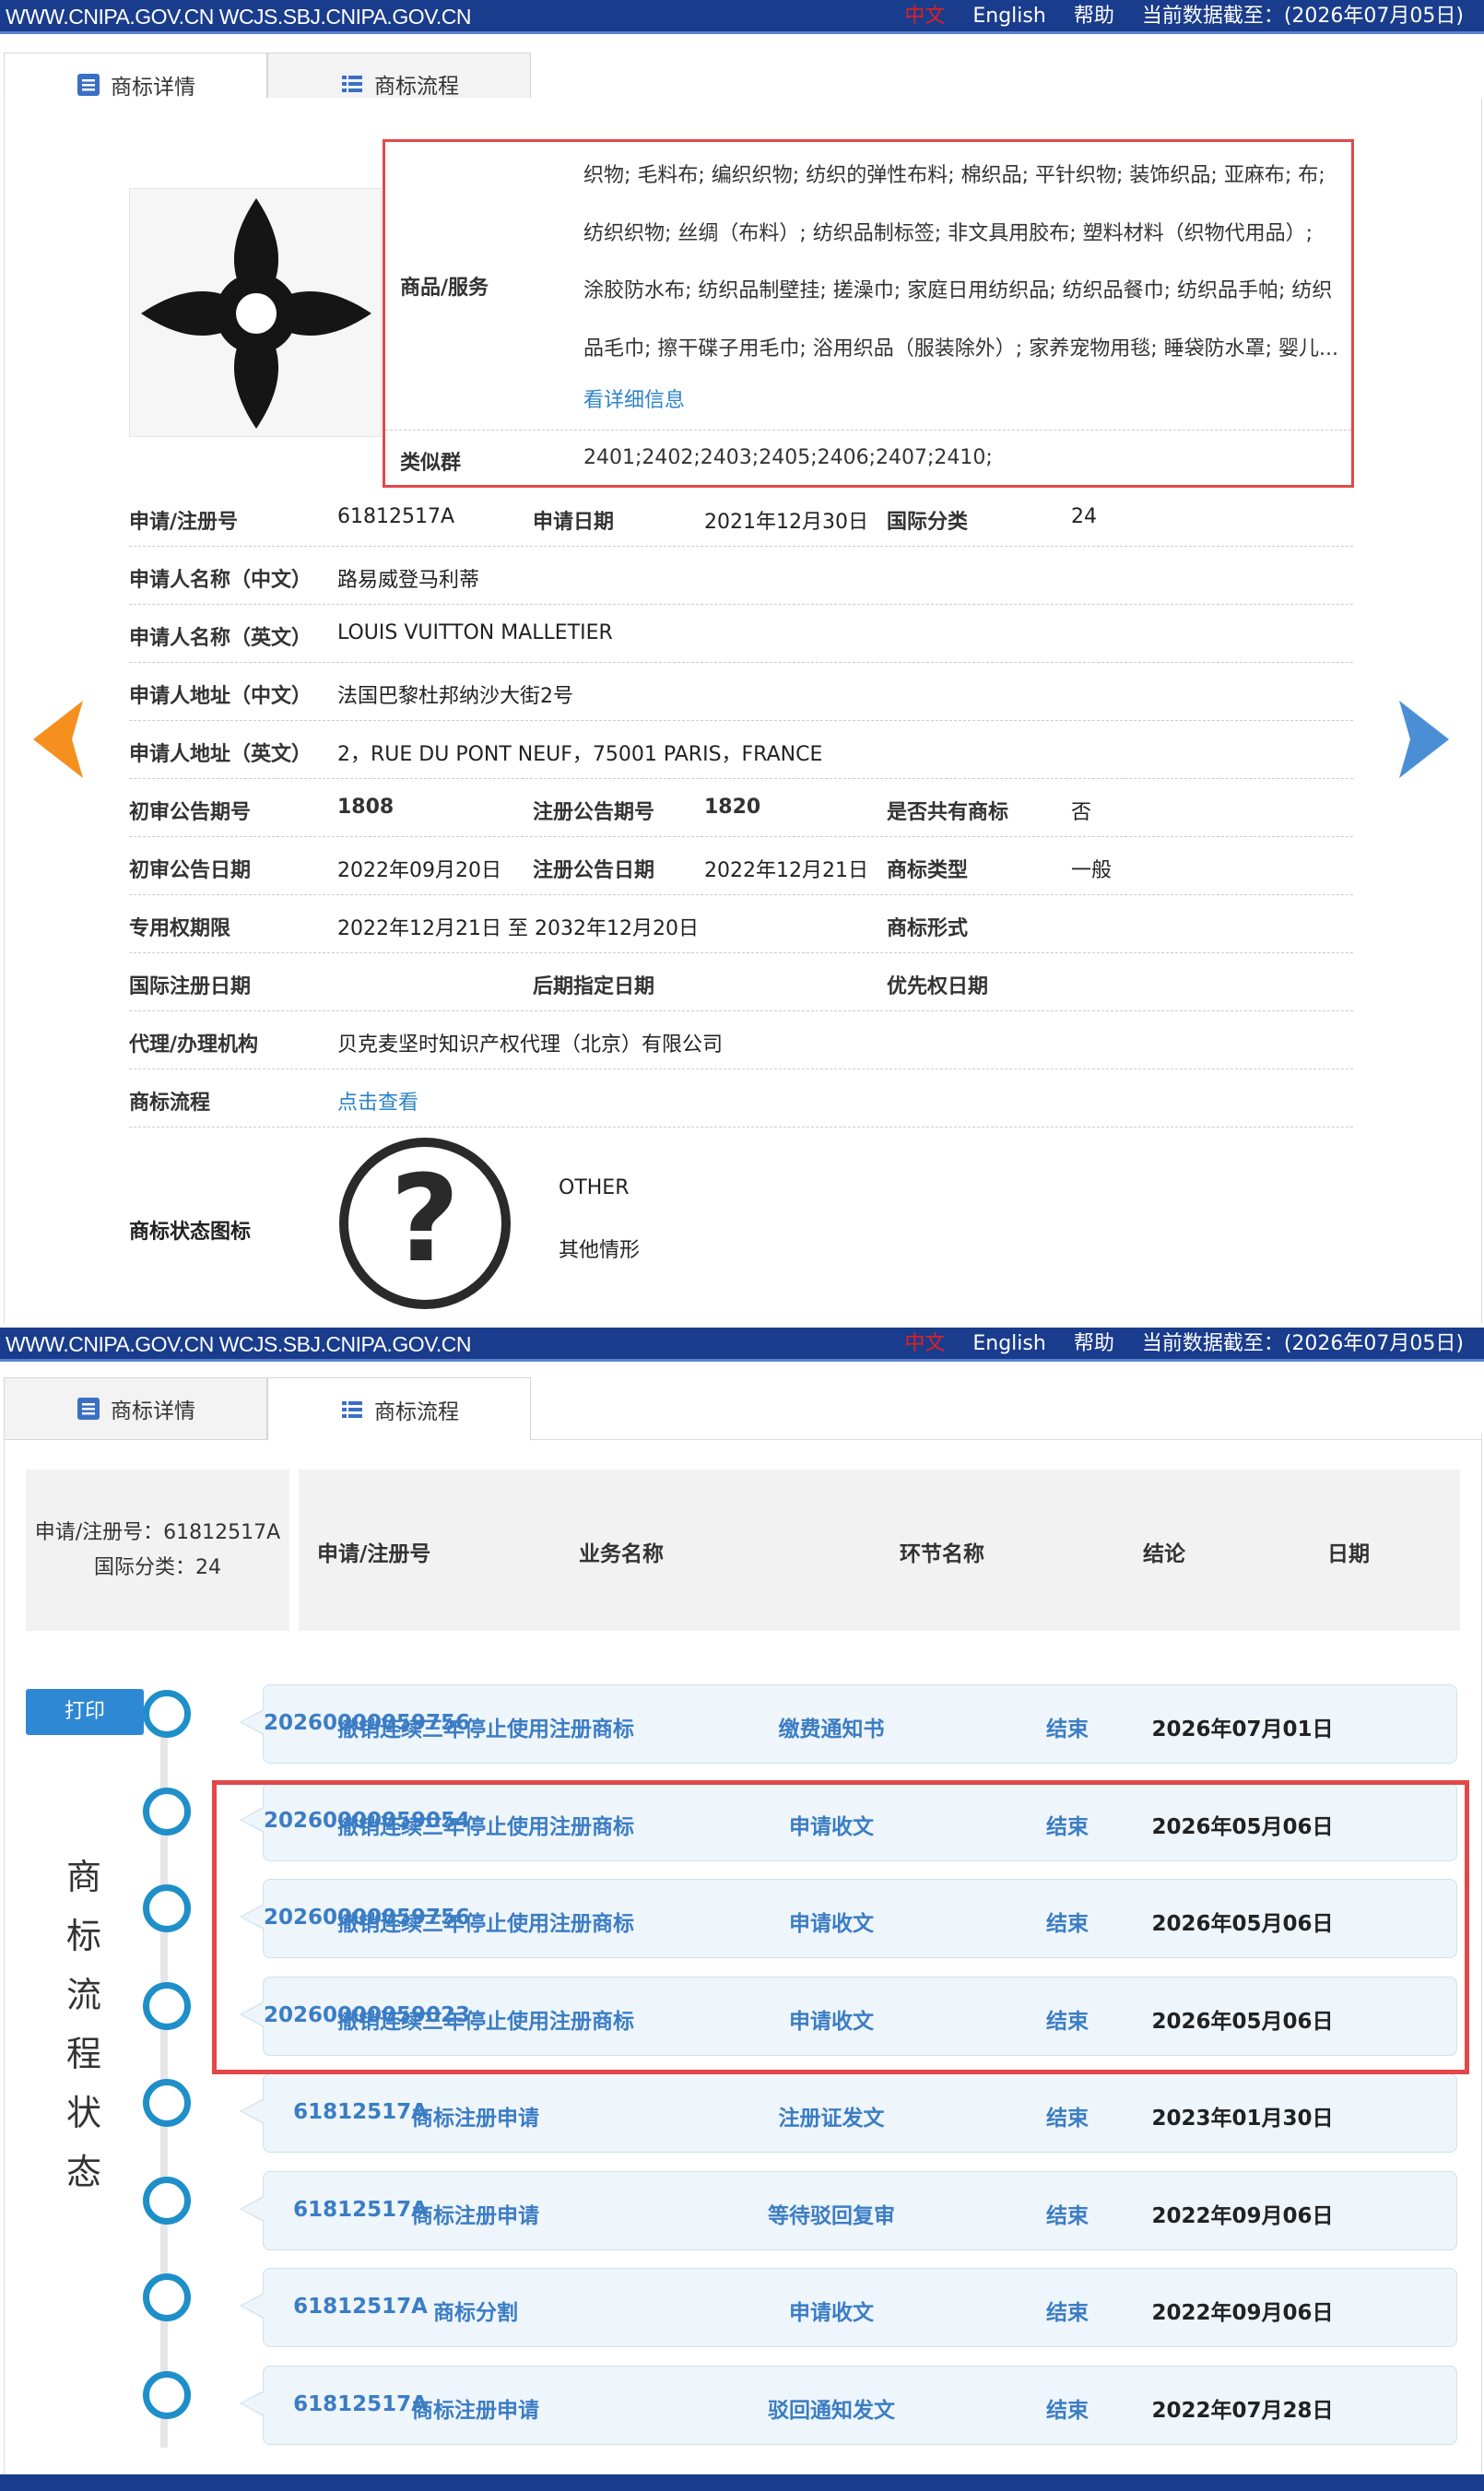 The height and width of the screenshot is (2491, 1484). I want to click on flow-side-info: 申请/注册号：61812517A 国际分类：24, so click(157, 1550).